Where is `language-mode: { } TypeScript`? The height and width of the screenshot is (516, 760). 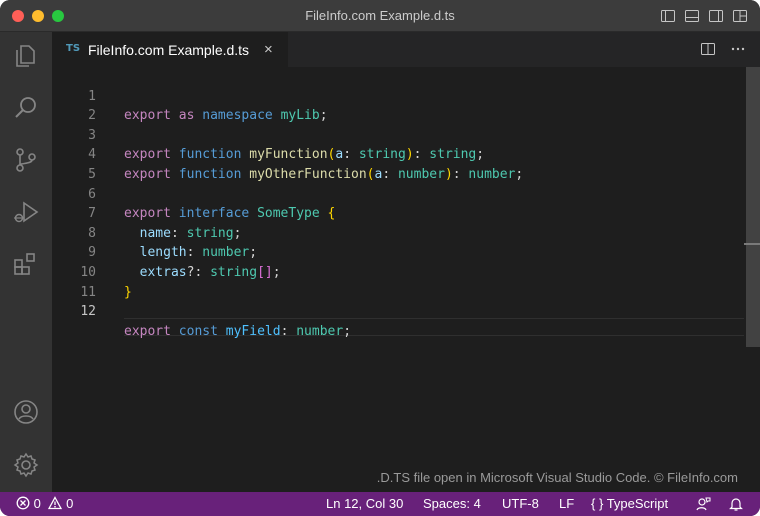 language-mode: { } TypeScript is located at coordinates (629, 504).